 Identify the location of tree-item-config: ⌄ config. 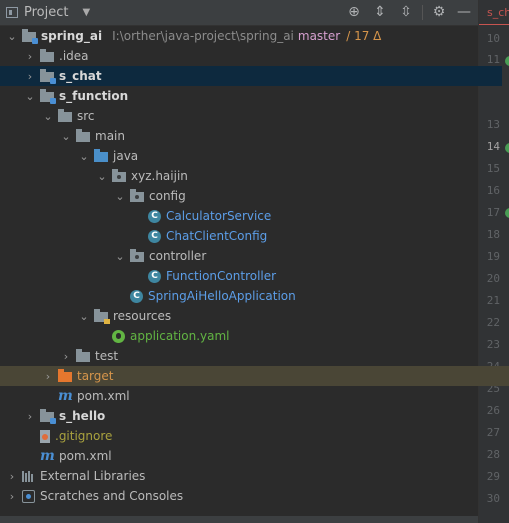
(254, 196).